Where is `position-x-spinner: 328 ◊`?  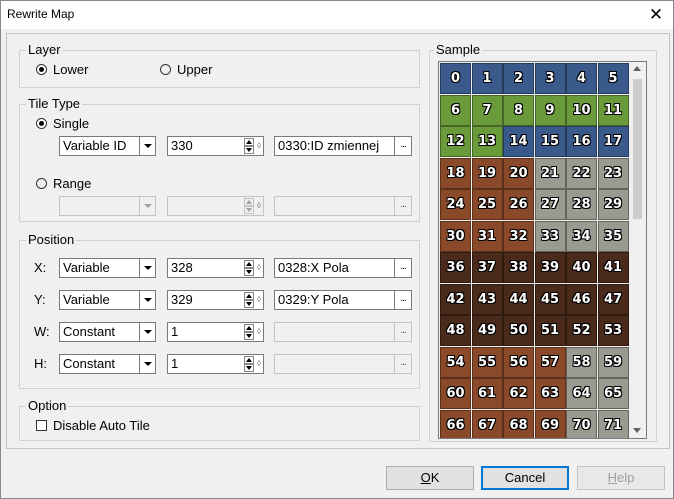 position-x-spinner: 328 ◊ is located at coordinates (215, 268).